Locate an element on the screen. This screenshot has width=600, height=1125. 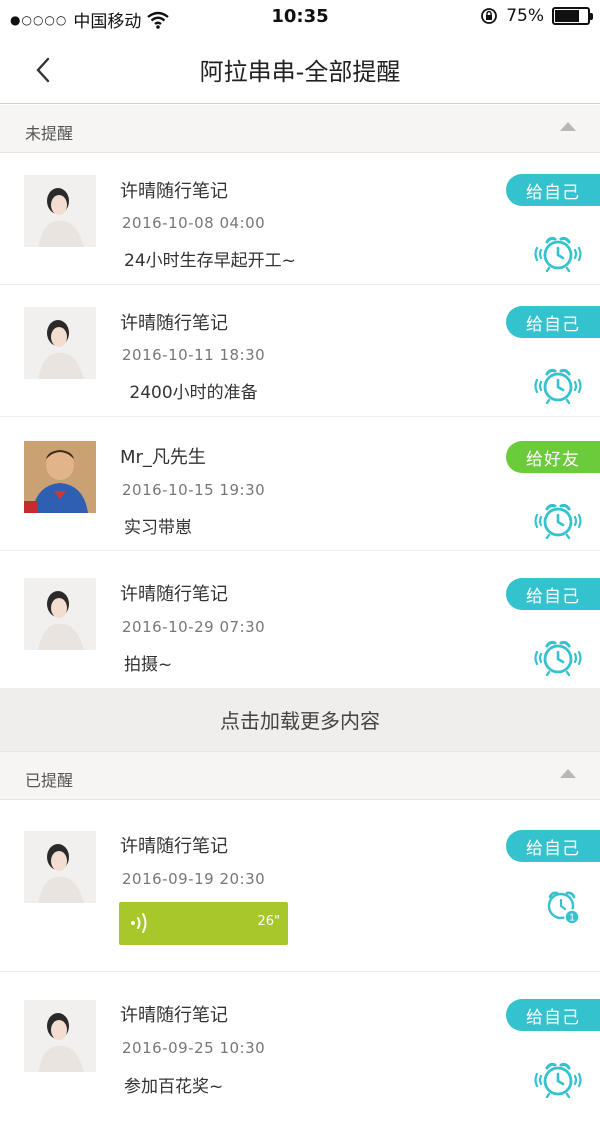
section-label: 未提醒 is located at coordinates (49, 133).